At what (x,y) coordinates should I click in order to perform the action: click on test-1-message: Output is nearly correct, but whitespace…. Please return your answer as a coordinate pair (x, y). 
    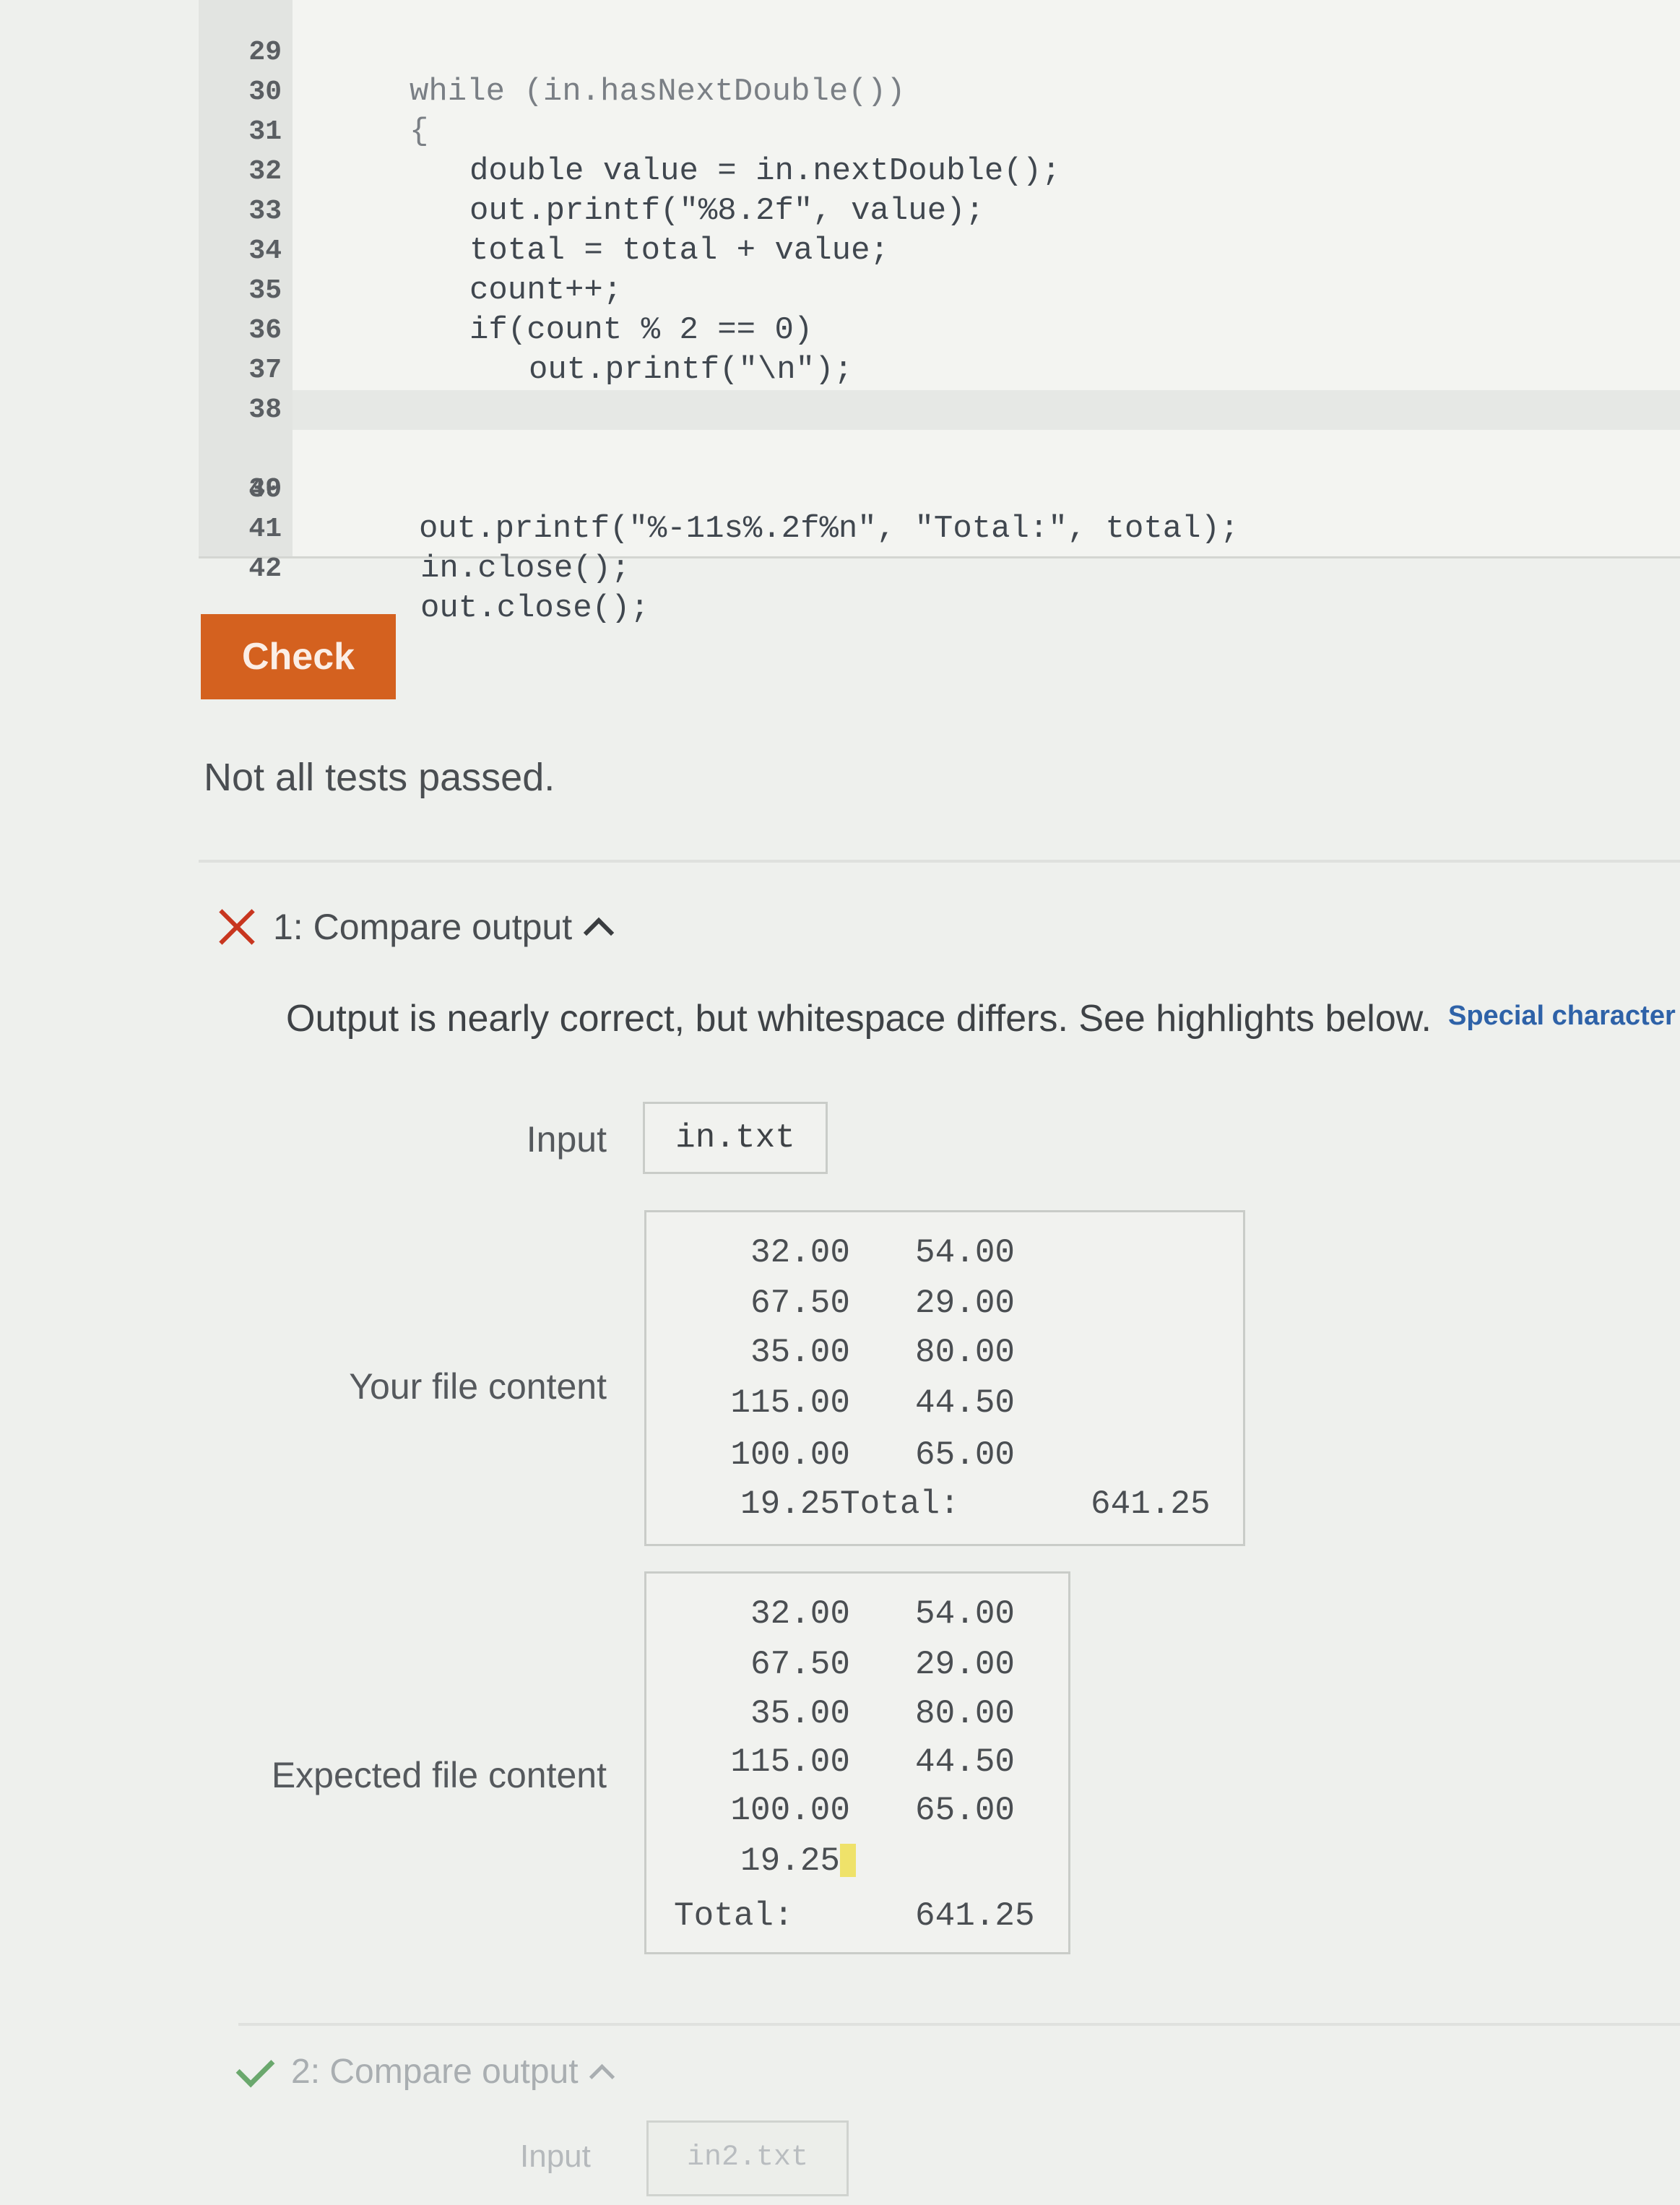
    Looking at the image, I should click on (859, 1019).